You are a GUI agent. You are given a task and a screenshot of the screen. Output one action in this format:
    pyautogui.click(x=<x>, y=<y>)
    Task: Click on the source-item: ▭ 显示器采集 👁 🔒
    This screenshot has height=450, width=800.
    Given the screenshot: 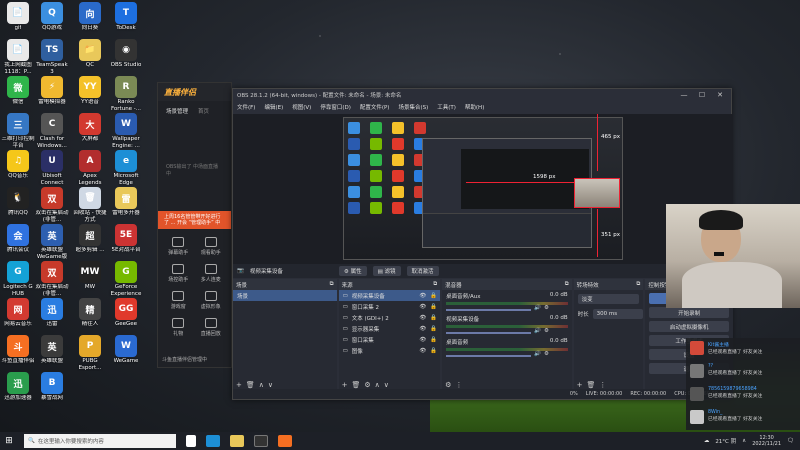 What is the action you would take?
    pyautogui.click(x=390, y=328)
    